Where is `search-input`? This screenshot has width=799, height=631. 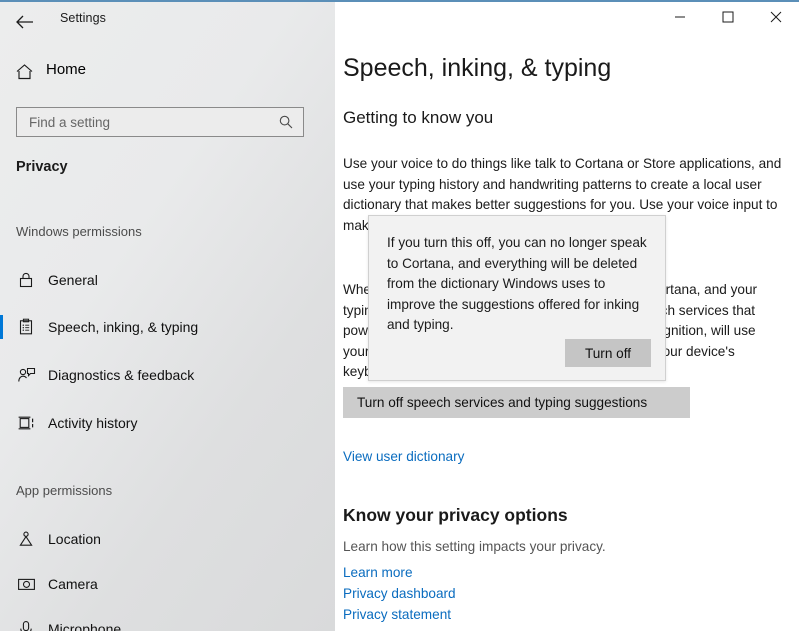 search-input is located at coordinates (142, 122).